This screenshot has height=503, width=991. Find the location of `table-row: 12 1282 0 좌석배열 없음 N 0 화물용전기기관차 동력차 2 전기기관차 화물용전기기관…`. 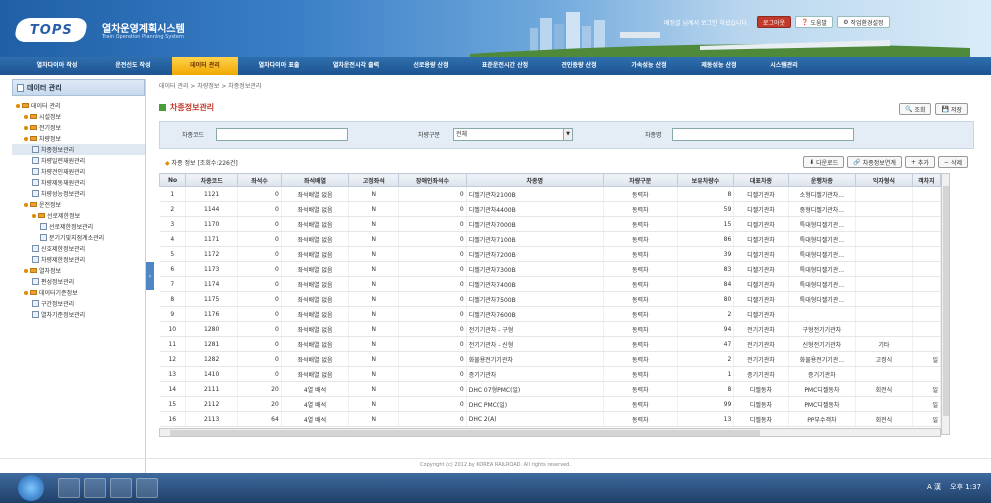

table-row: 12 1282 0 좌석배열 없음 N 0 화물용전기기관차 동력차 2 전기기관차 화물용전기기관… is located at coordinates (550, 359).